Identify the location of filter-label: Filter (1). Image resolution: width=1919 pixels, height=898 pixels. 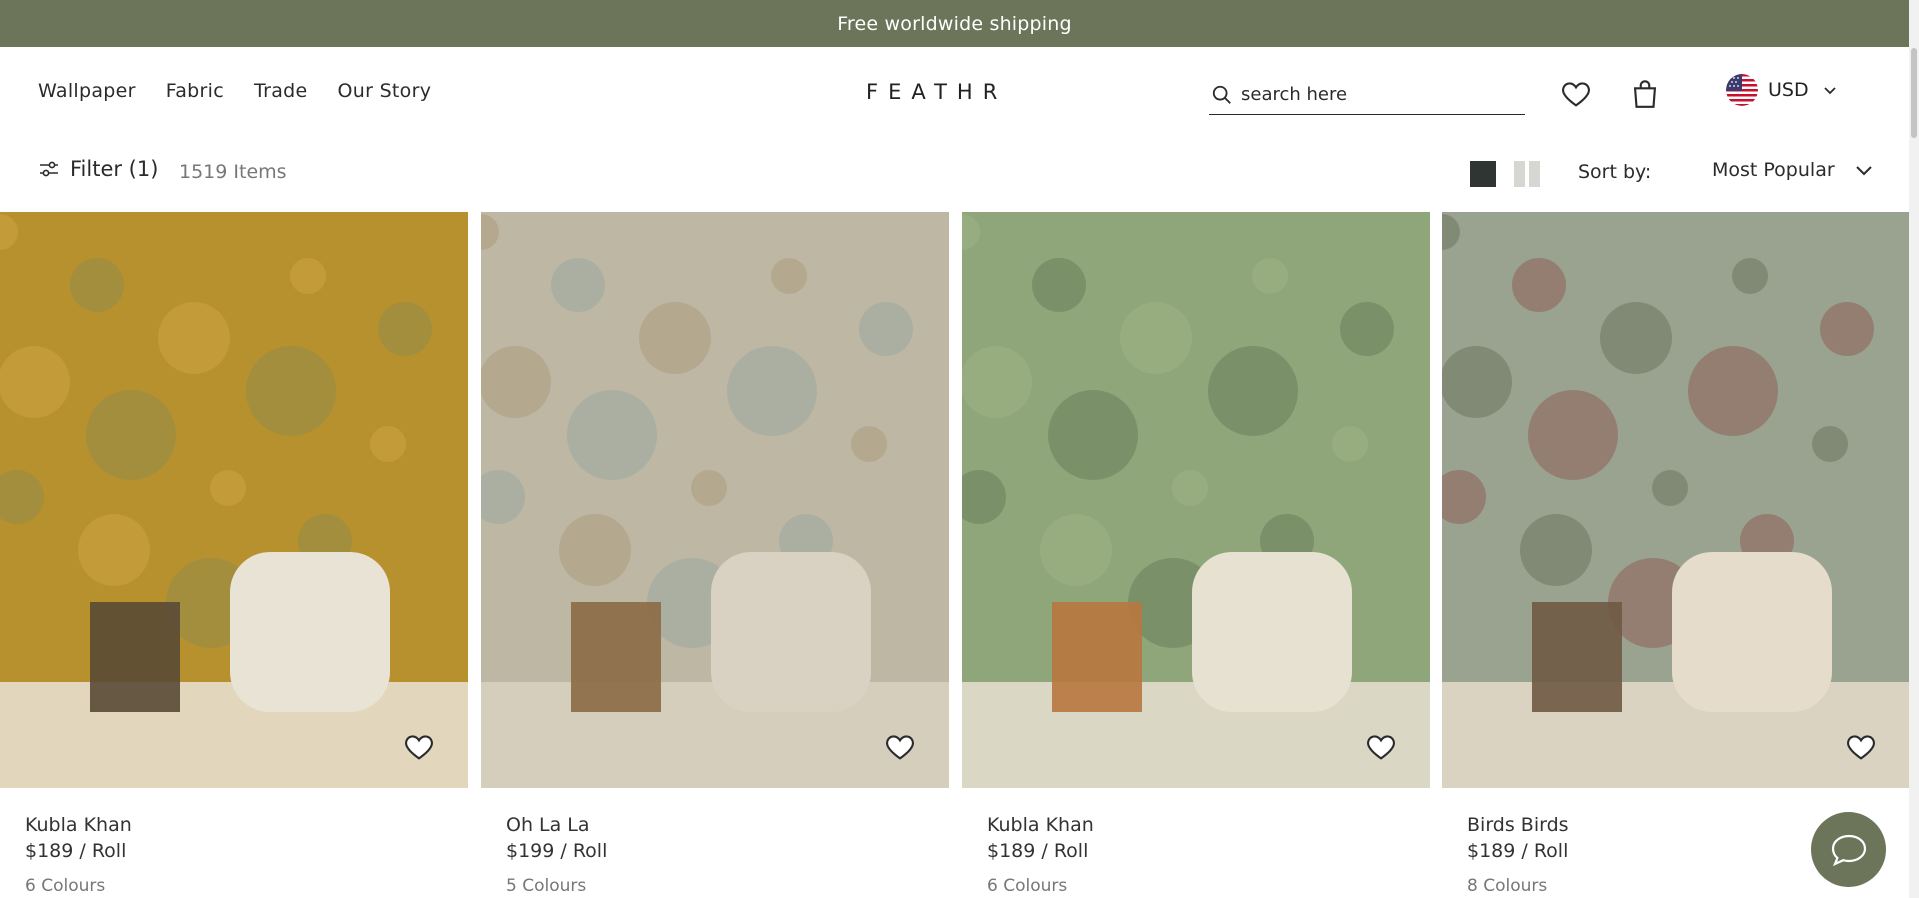
(114, 169).